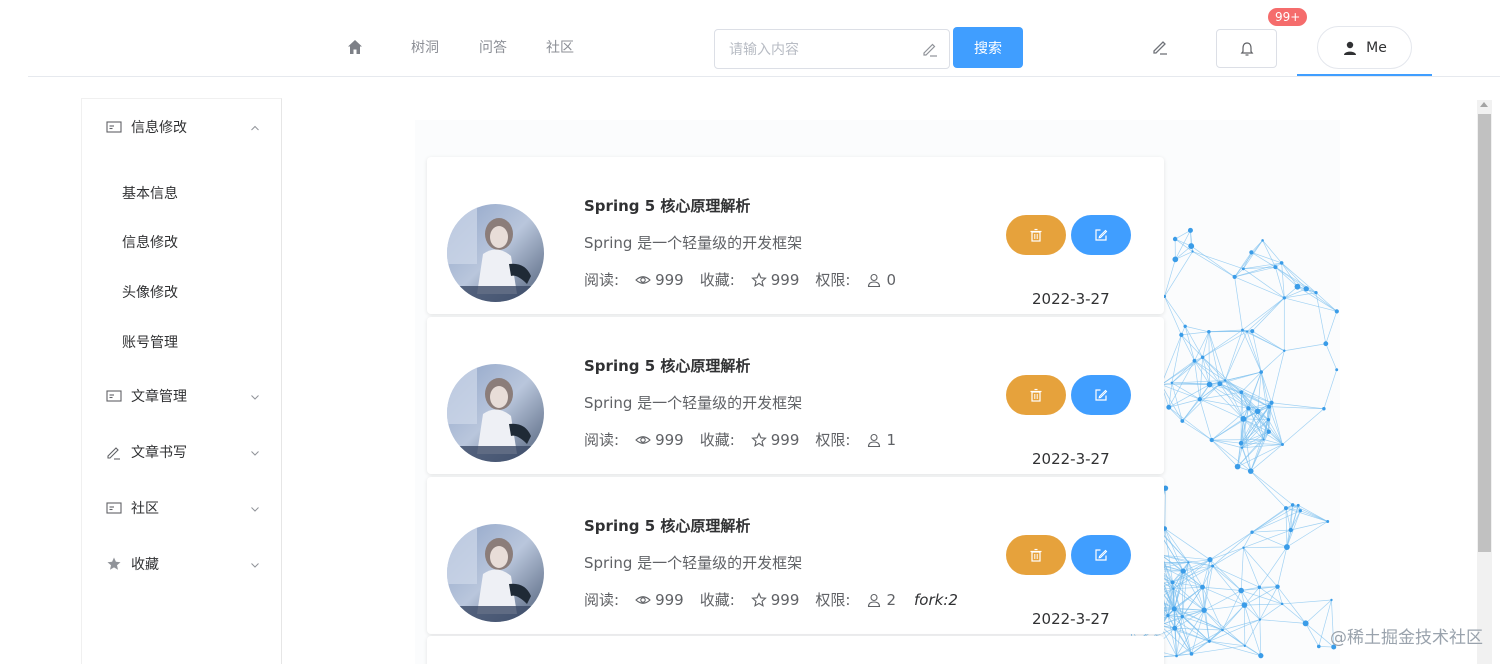 This screenshot has width=1512, height=664. I want to click on sidebar-group-label: 收藏, so click(145, 565).